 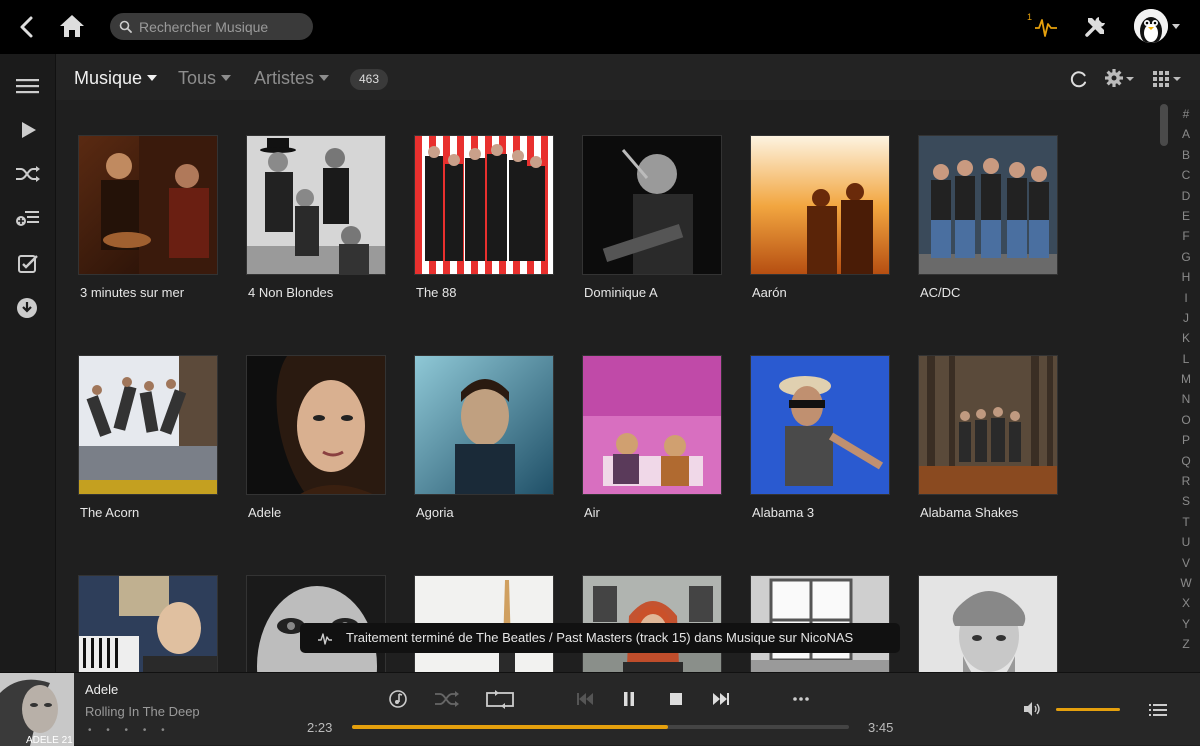 I want to click on artist-name: The Acorn, so click(x=149, y=512).